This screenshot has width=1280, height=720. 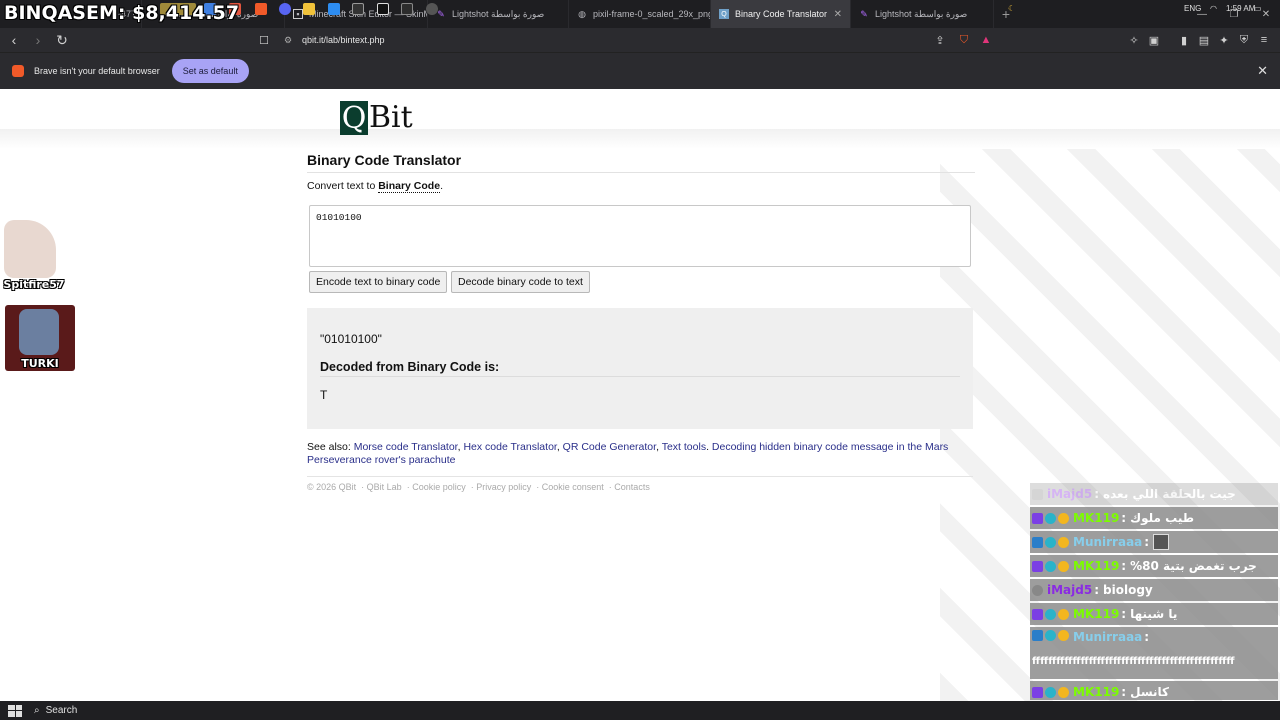 I want to click on close-tab-icon: ✕, so click(x=835, y=14).